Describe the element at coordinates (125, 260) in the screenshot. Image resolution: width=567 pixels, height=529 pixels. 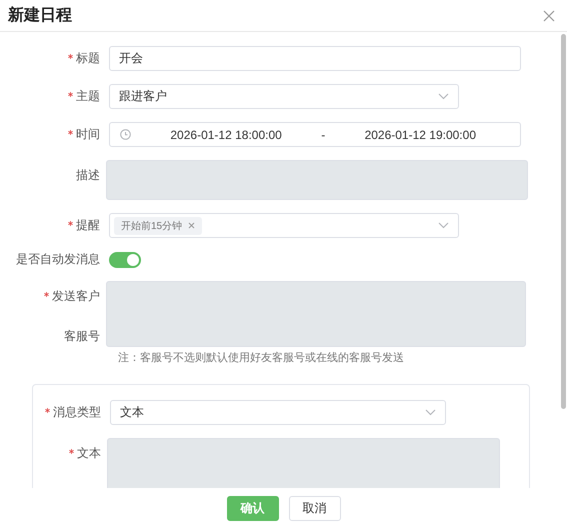
I see `toggle-switch` at that location.